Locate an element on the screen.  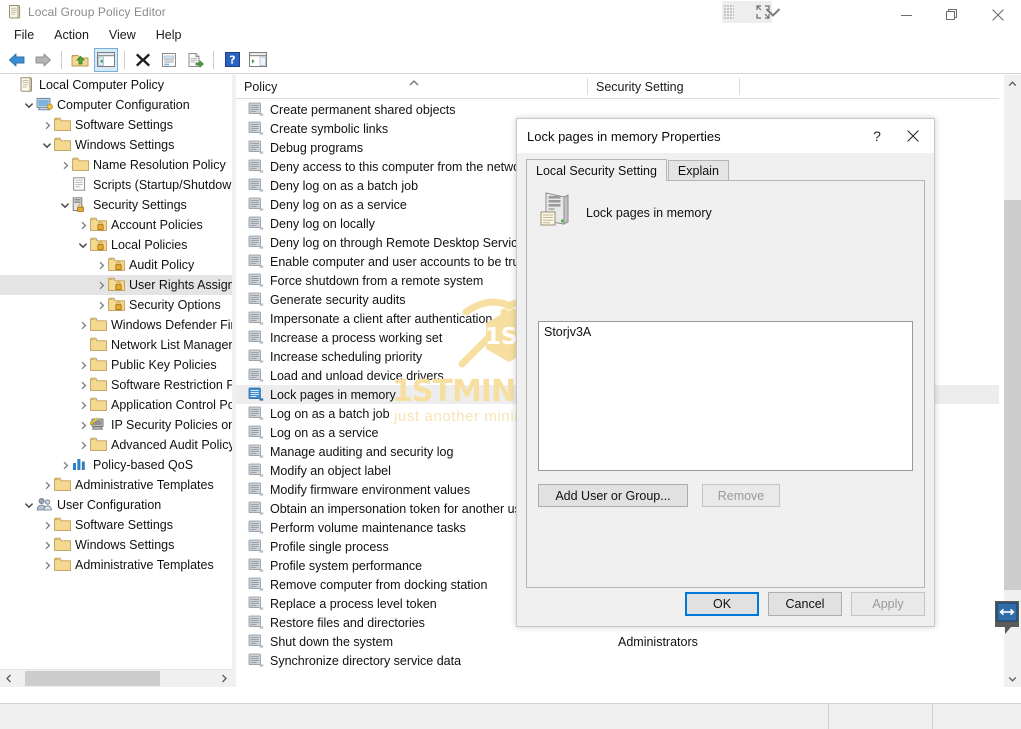
server-policy-icon is located at coordinates (555, 210).